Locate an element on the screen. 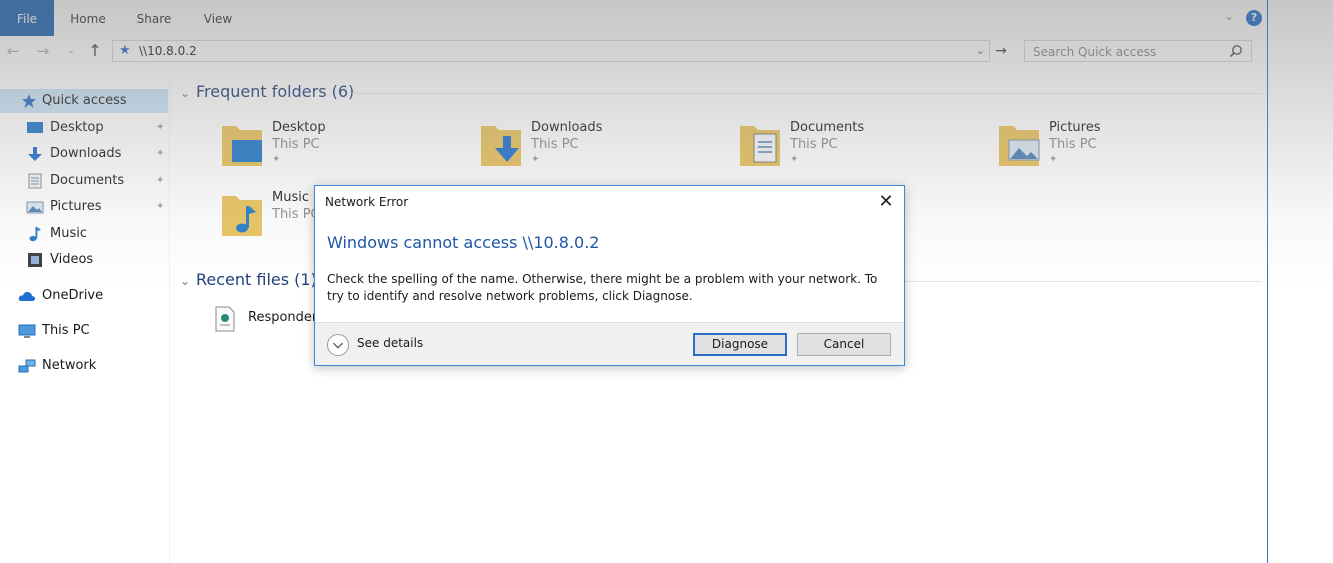 The height and width of the screenshot is (563, 1333). diagnose-button: Diagnose is located at coordinates (740, 344).